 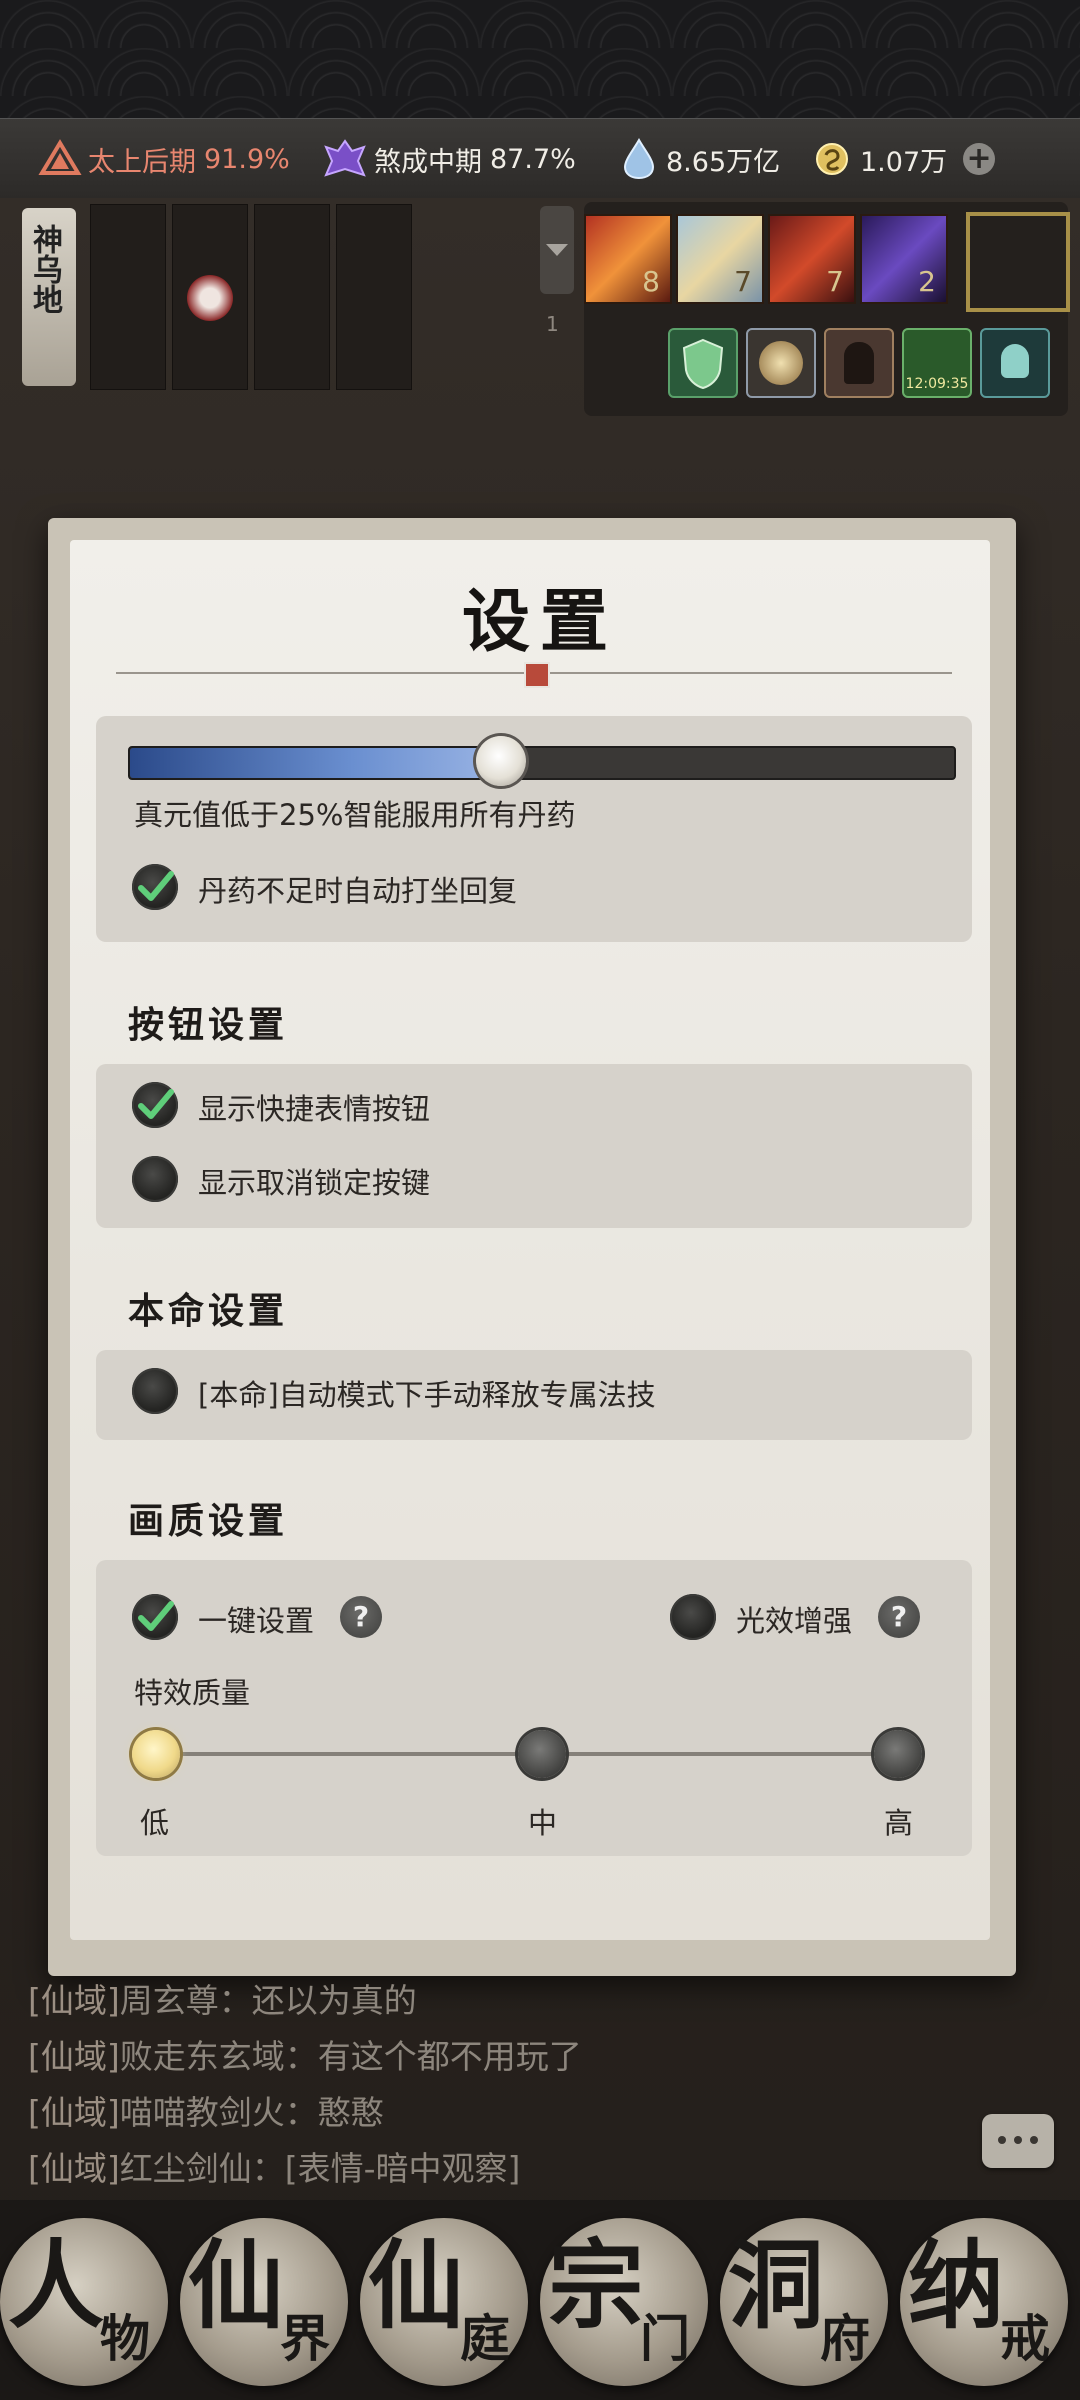 What do you see at coordinates (539, 622) in the screenshot?
I see `dialog-title: 设置` at bounding box center [539, 622].